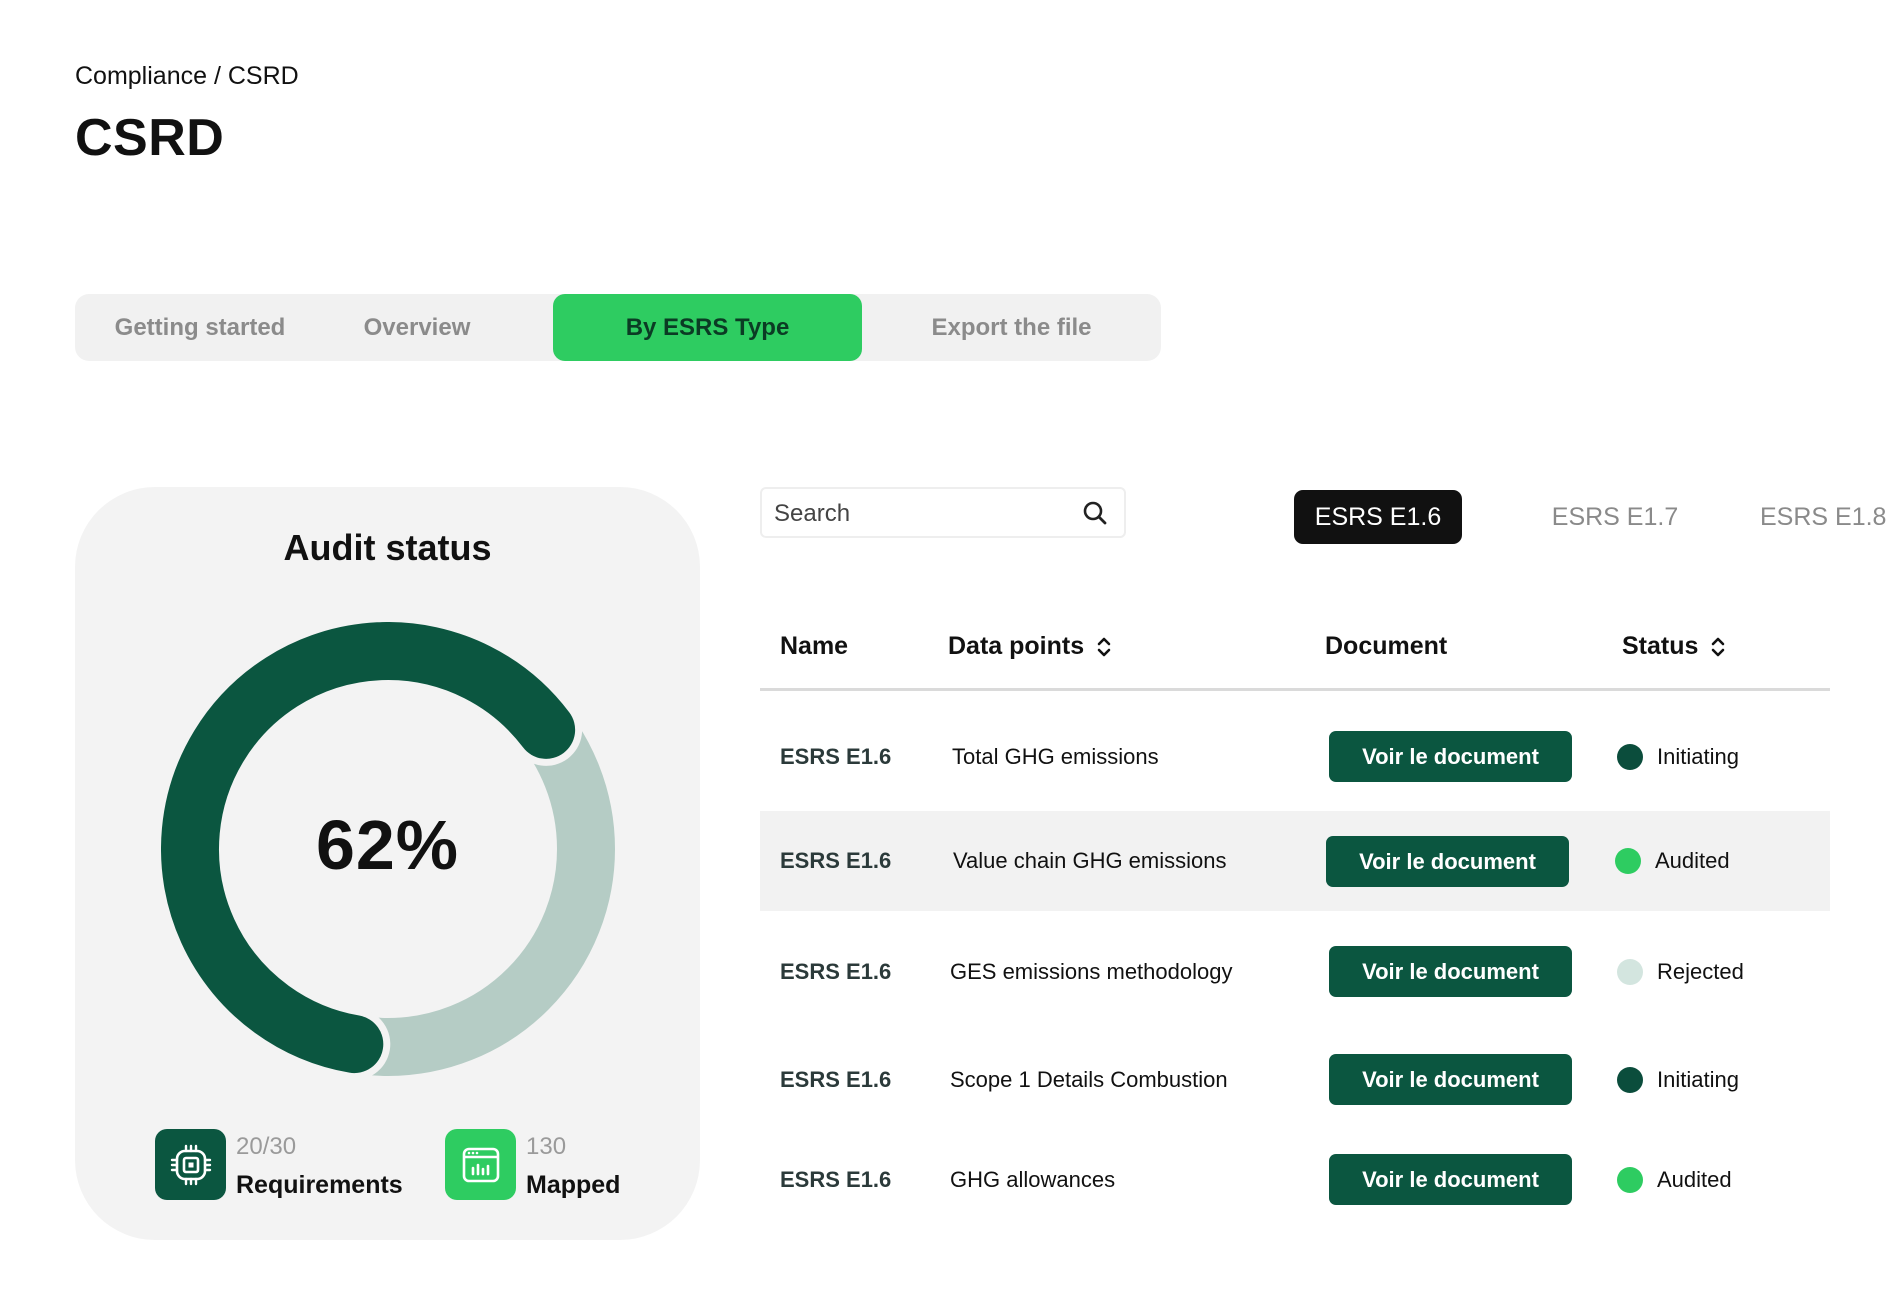 The width and height of the screenshot is (1890, 1312). What do you see at coordinates (480, 1164) in the screenshot?
I see `chart-window-icon` at bounding box center [480, 1164].